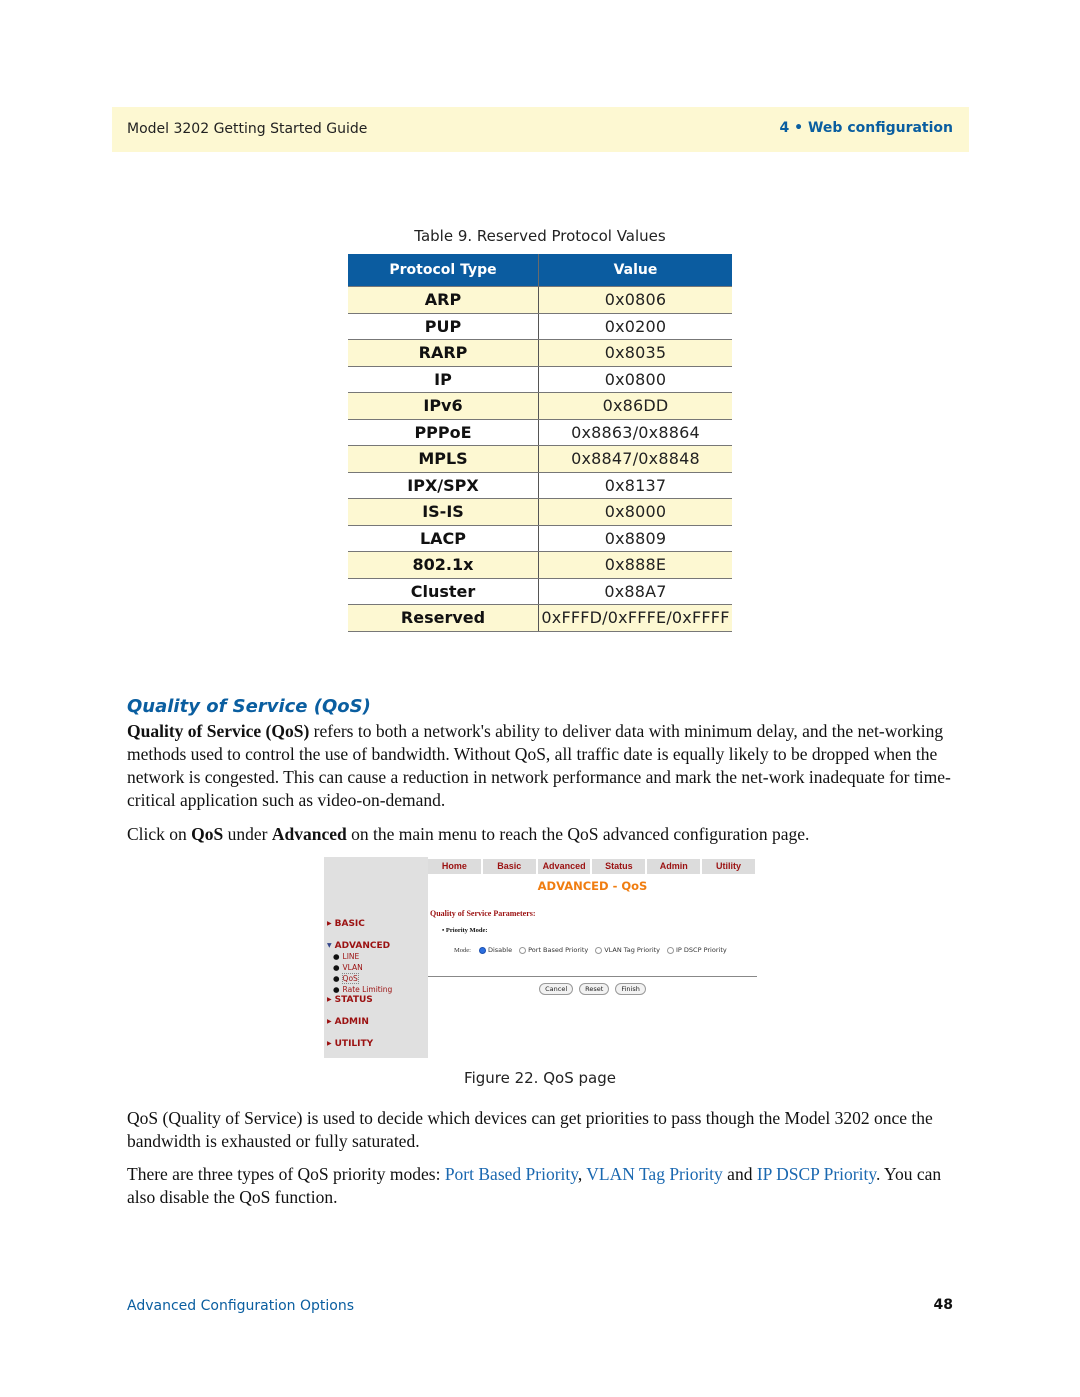 This screenshot has width=1080, height=1397. Describe the element at coordinates (454, 866) in the screenshot. I see `nav-home: Home` at that location.